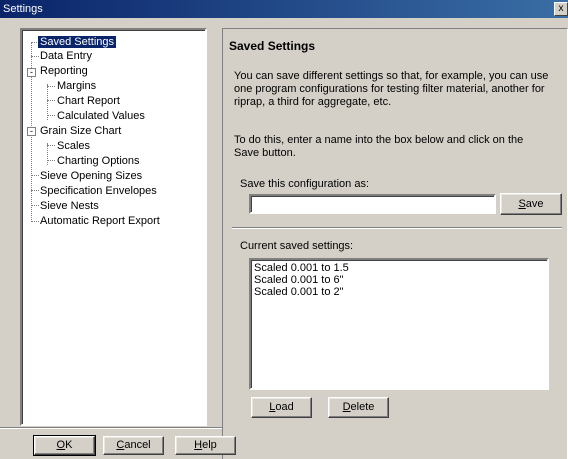 The width and height of the screenshot is (568, 459). Describe the element at coordinates (531, 204) in the screenshot. I see `save-button: Save` at that location.